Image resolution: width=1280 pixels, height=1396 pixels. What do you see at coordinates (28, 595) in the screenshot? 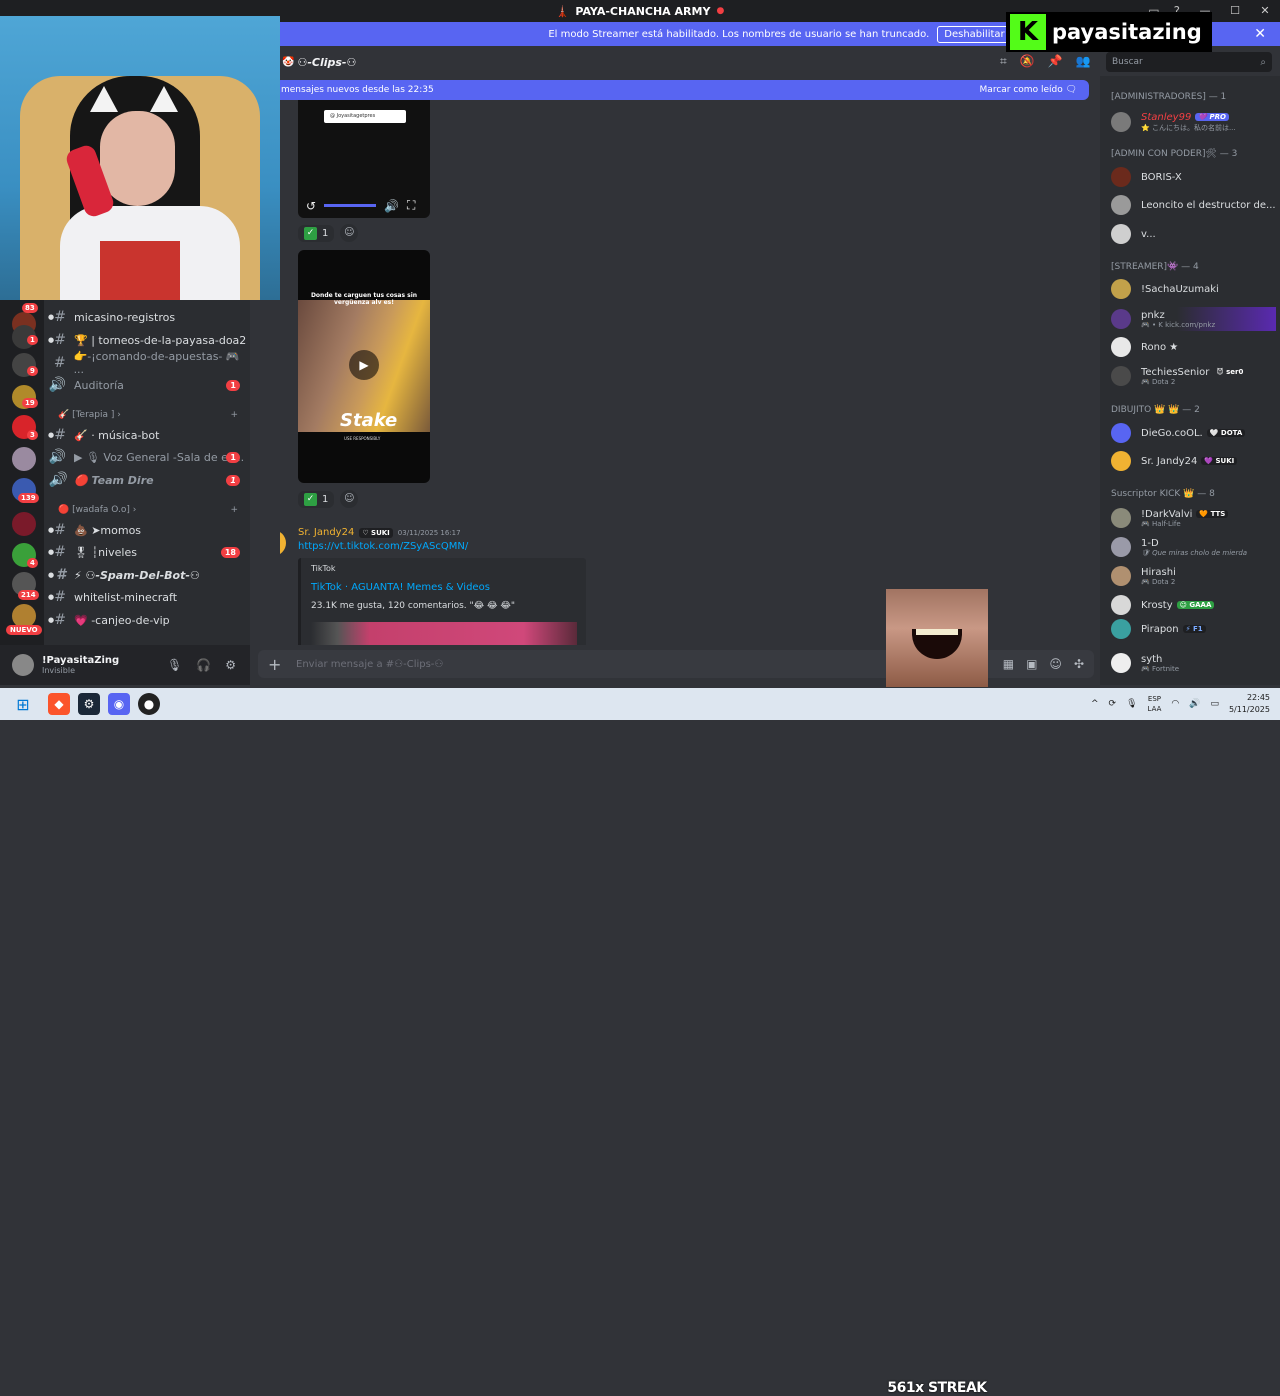
I see `server-badge: 214` at bounding box center [28, 595].